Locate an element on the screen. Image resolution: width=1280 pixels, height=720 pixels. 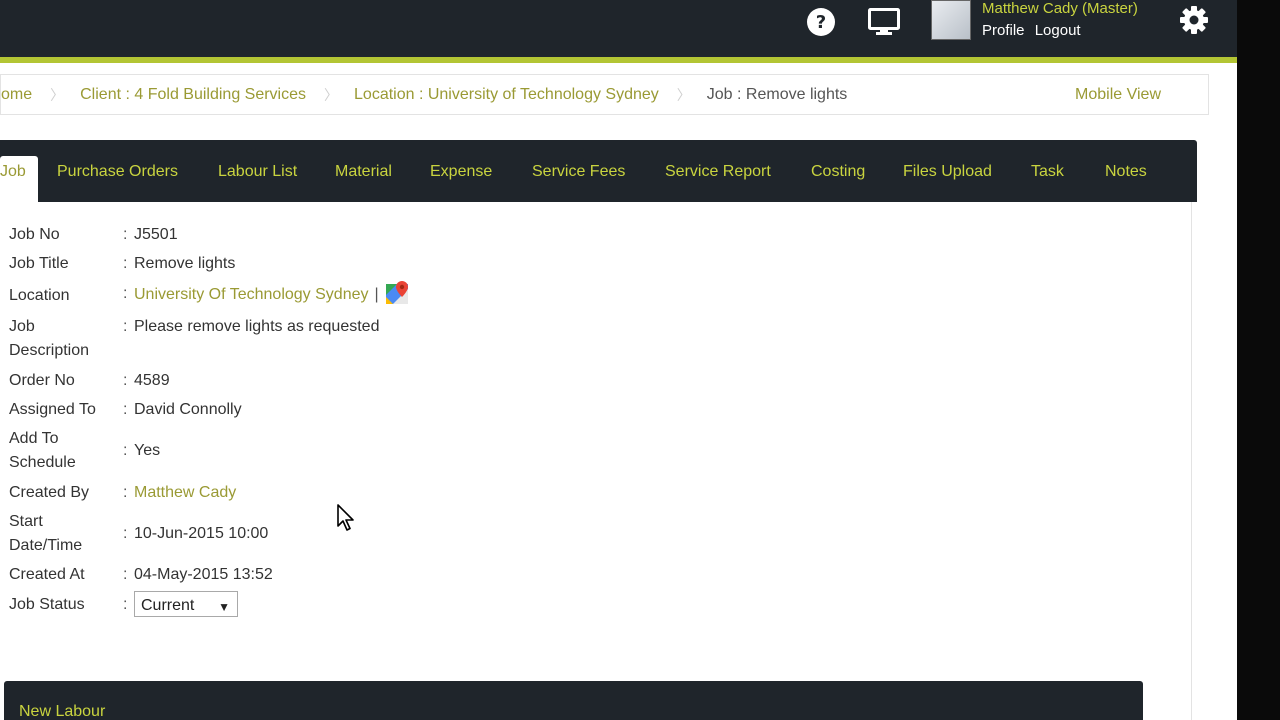
add-to-schedule-label-2: Schedule is located at coordinates (42, 462).